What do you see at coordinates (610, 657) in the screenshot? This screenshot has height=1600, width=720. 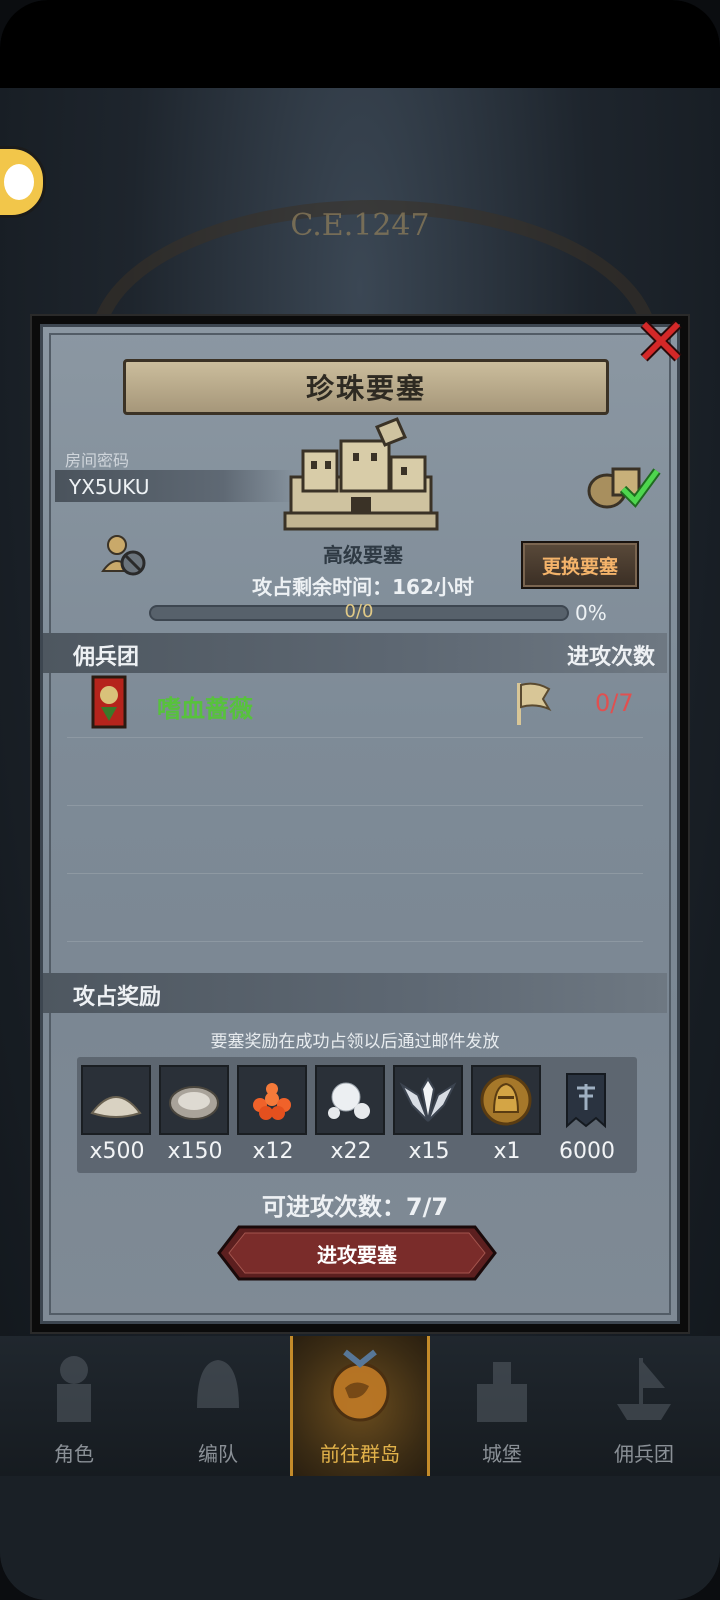 I see `attack-count-header: 进攻次数` at bounding box center [610, 657].